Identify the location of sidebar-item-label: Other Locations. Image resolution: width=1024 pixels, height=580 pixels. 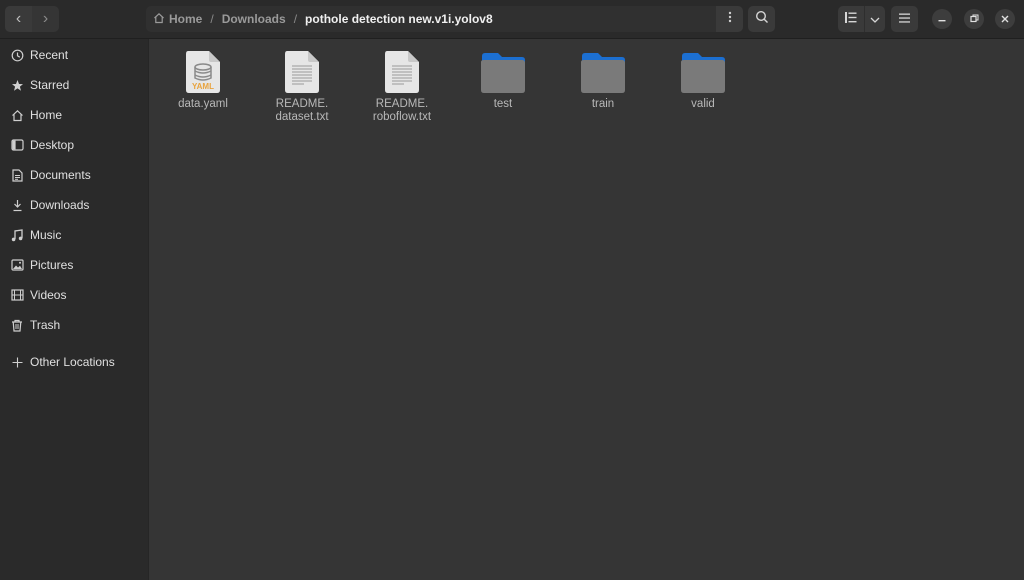
(72, 362).